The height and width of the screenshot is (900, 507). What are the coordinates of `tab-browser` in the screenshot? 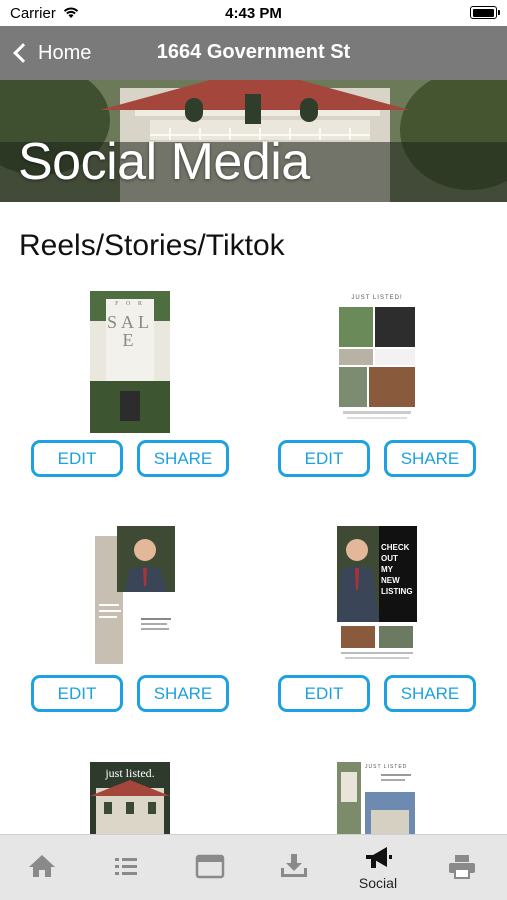 It's located at (210, 867).